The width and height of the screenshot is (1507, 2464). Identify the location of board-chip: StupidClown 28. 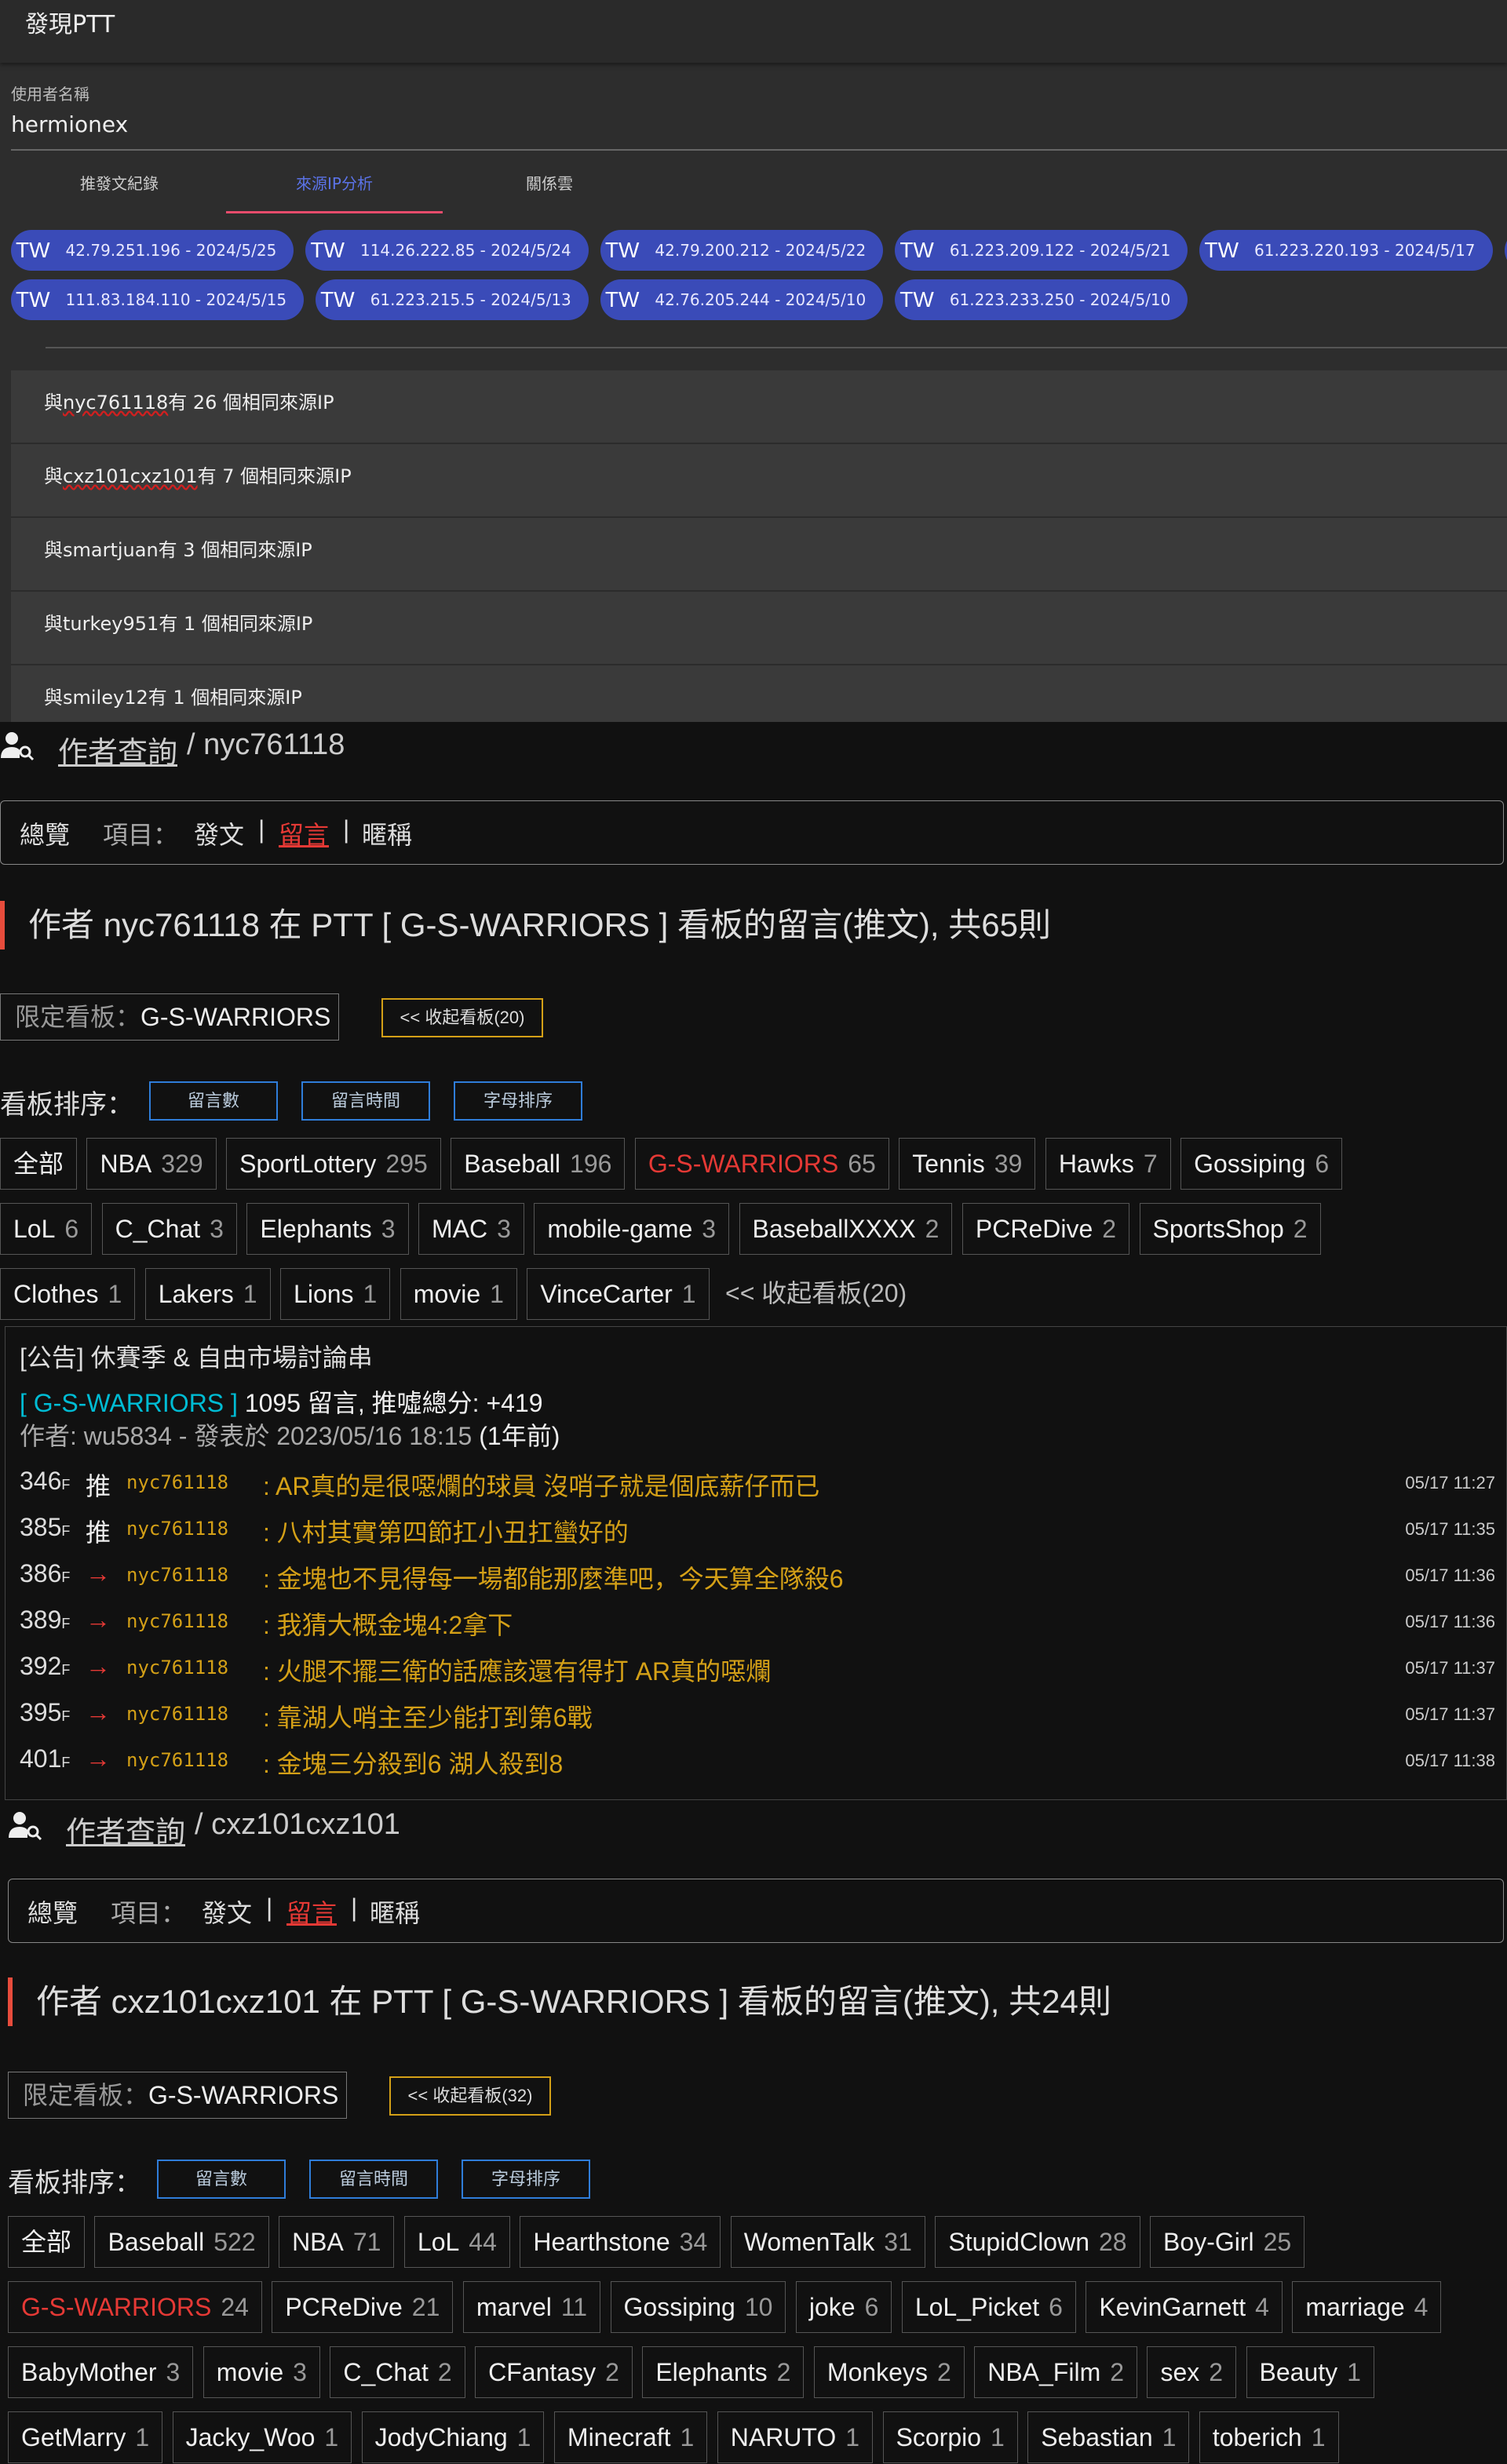
(1038, 2242).